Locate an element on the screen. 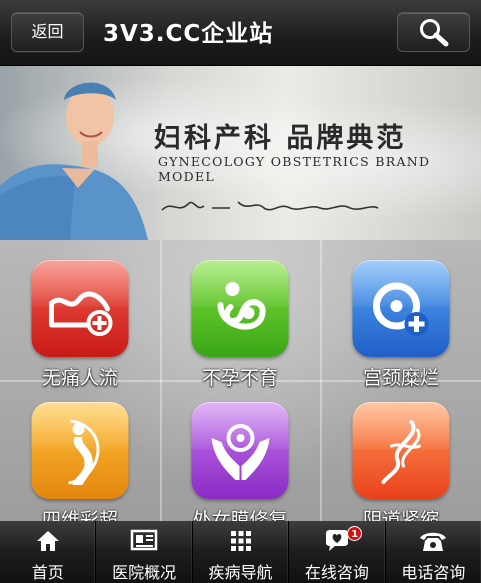  header-bar: 返回 3V3.CC企业站 is located at coordinates (240, 33).